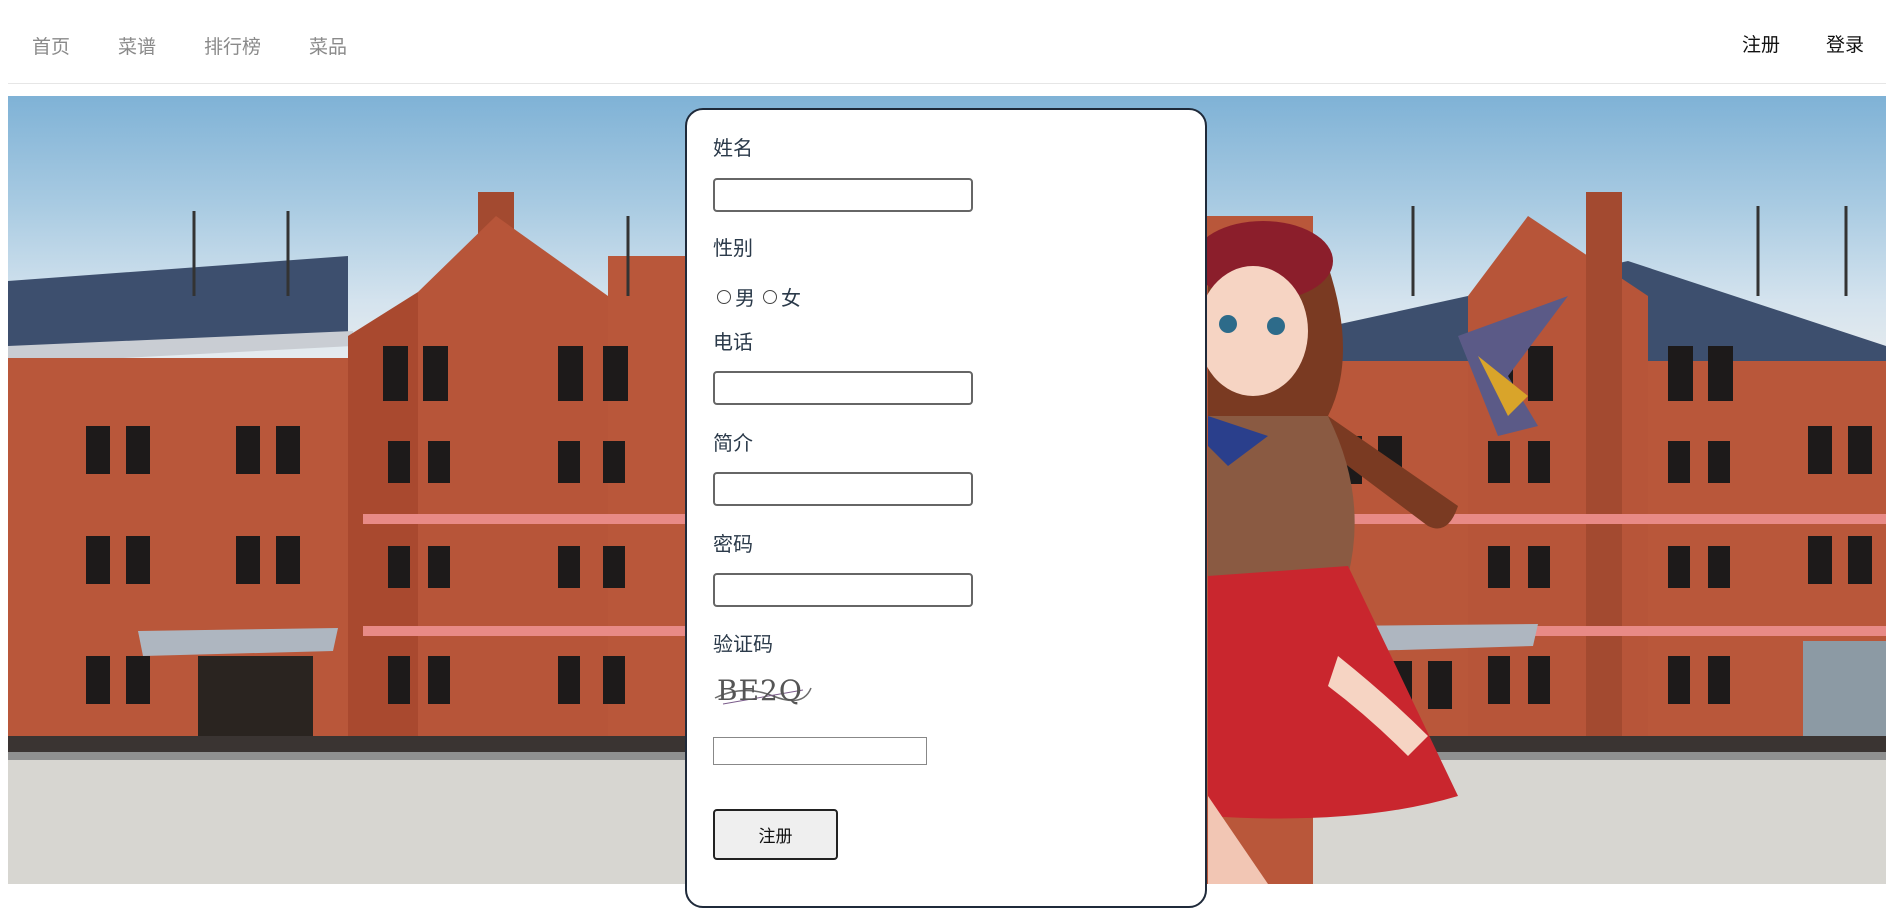 The width and height of the screenshot is (1894, 908). Describe the element at coordinates (770, 296) in the screenshot. I see `gender-female-radio` at that location.